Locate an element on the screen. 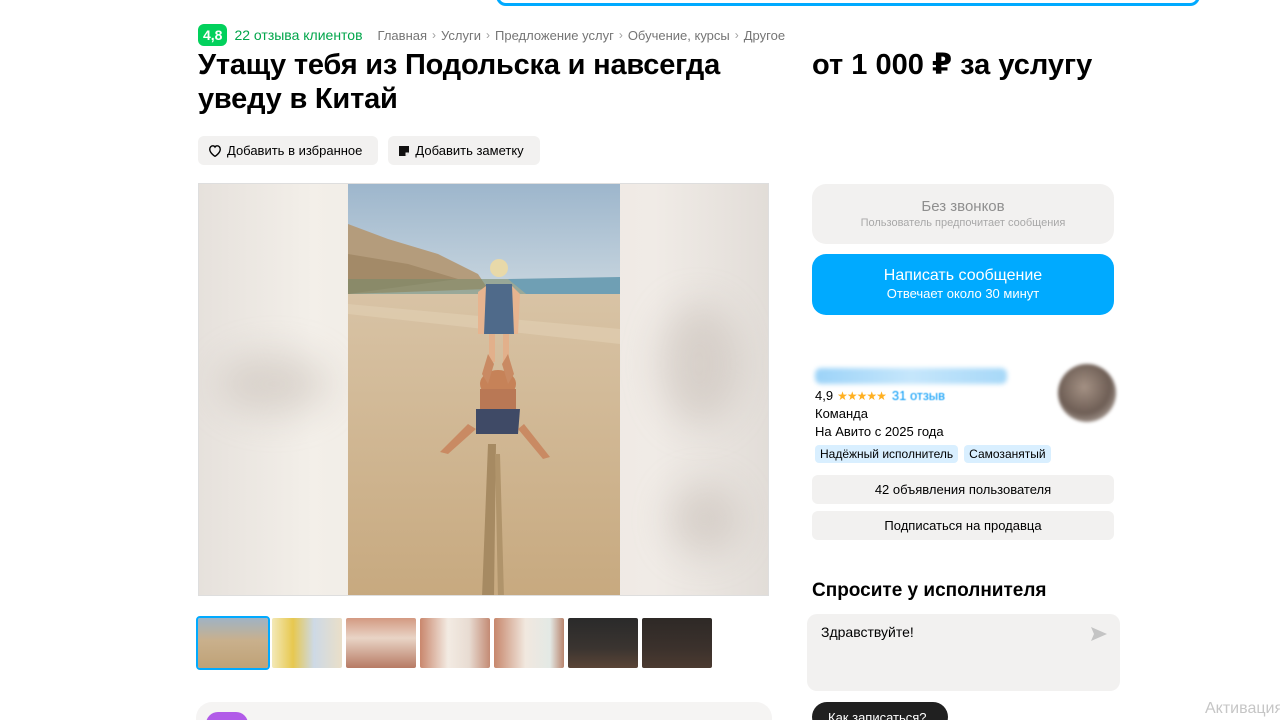 The height and width of the screenshot is (720, 1280). send-icon is located at coordinates (1099, 634).